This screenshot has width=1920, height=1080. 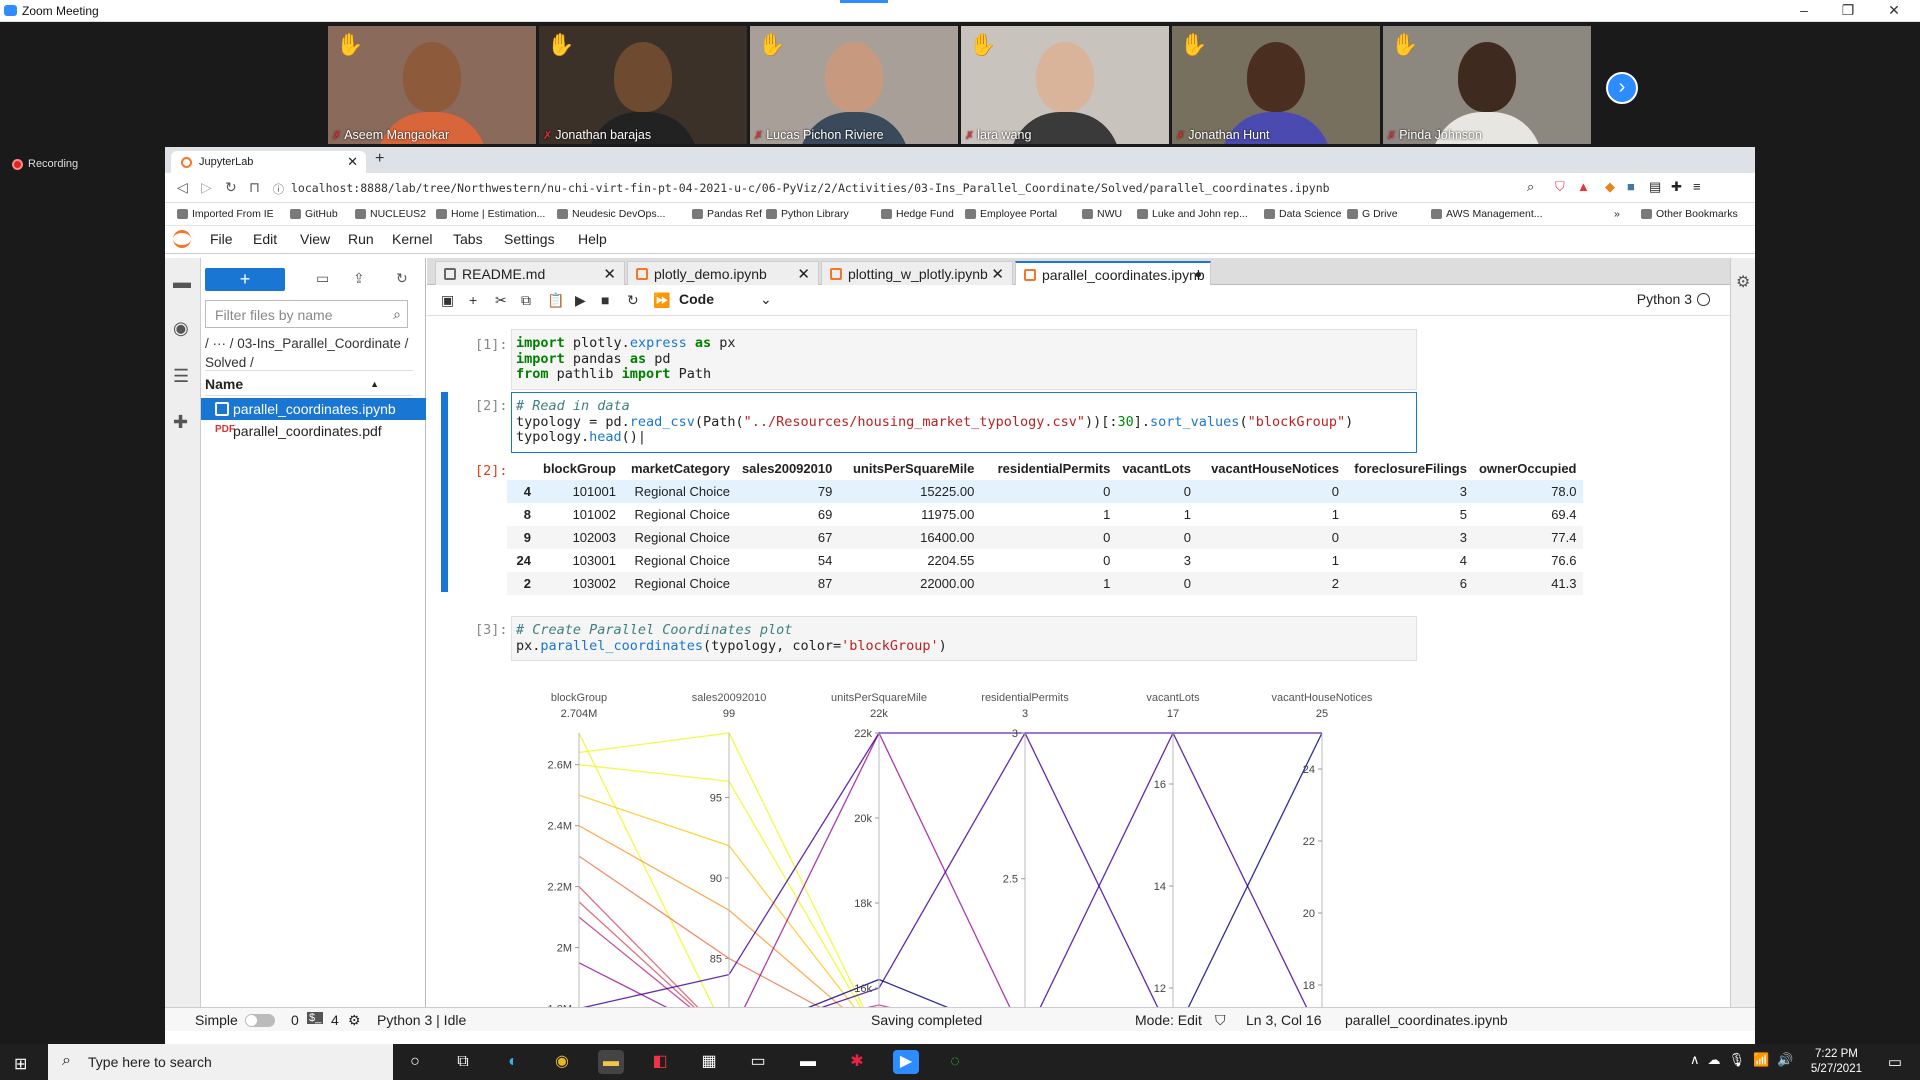 I want to click on new-launcher-button: +, so click(x=245, y=279).